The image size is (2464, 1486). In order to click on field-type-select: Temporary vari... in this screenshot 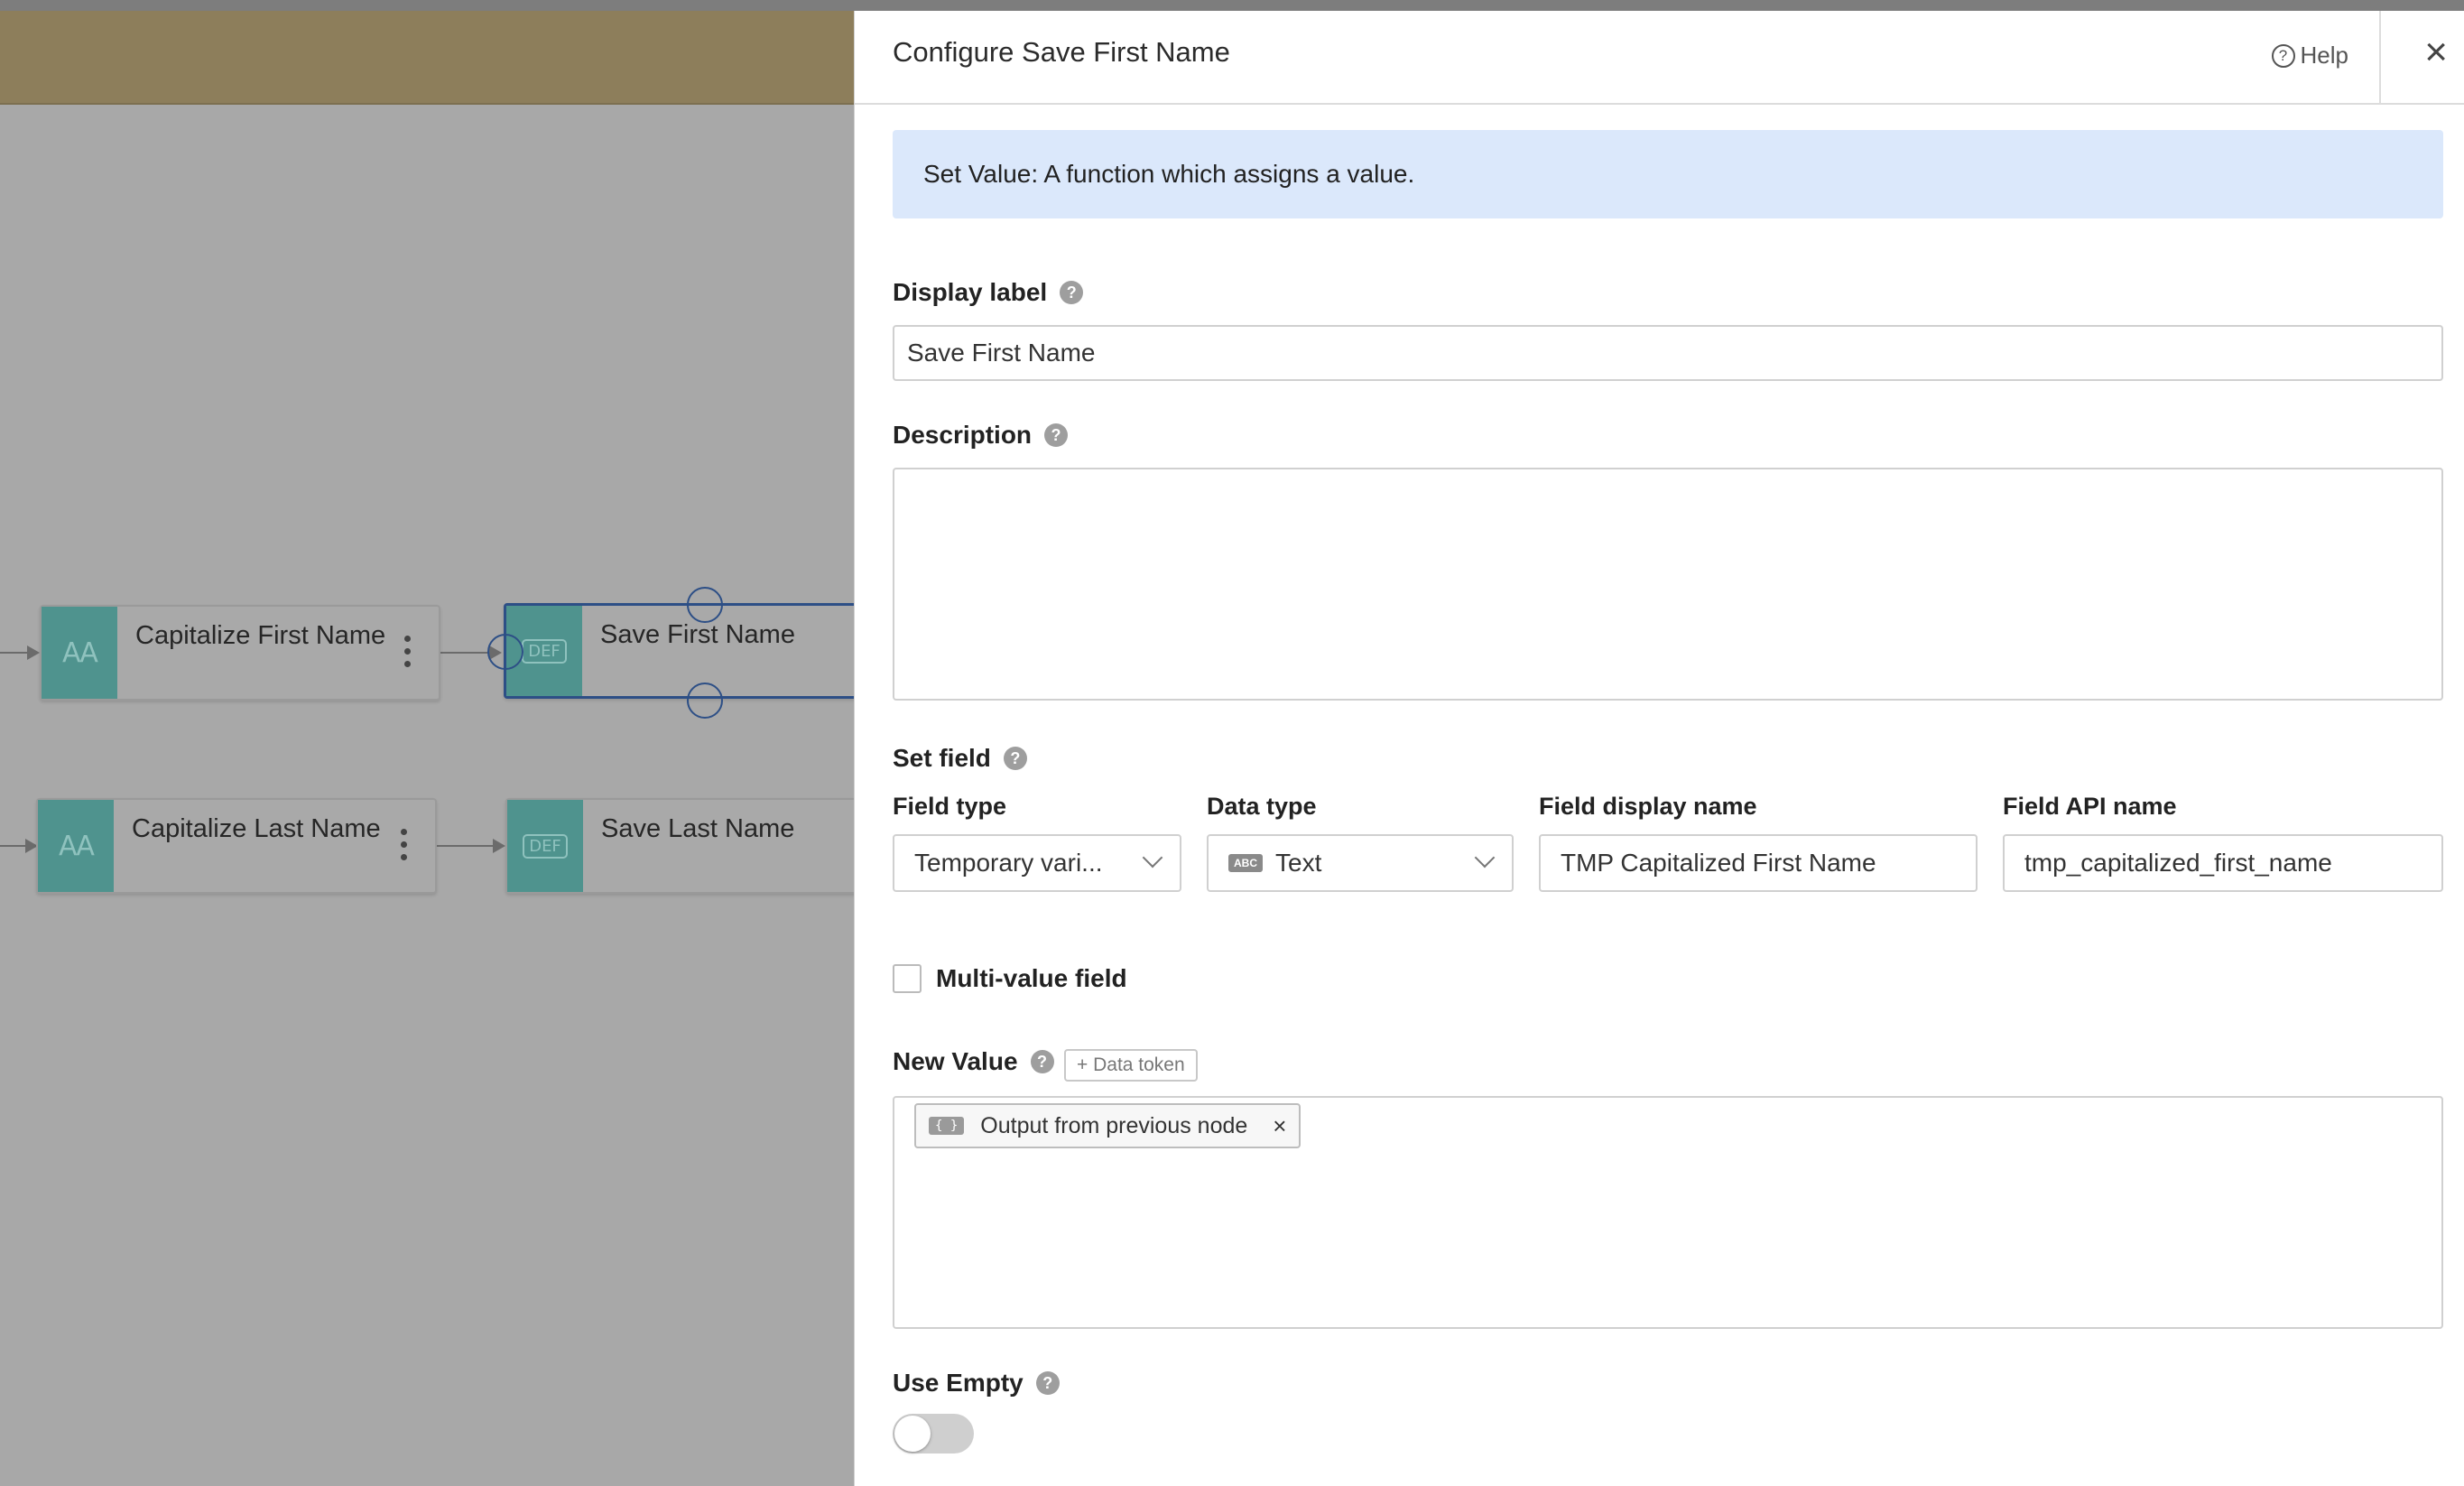, I will do `click(1037, 863)`.